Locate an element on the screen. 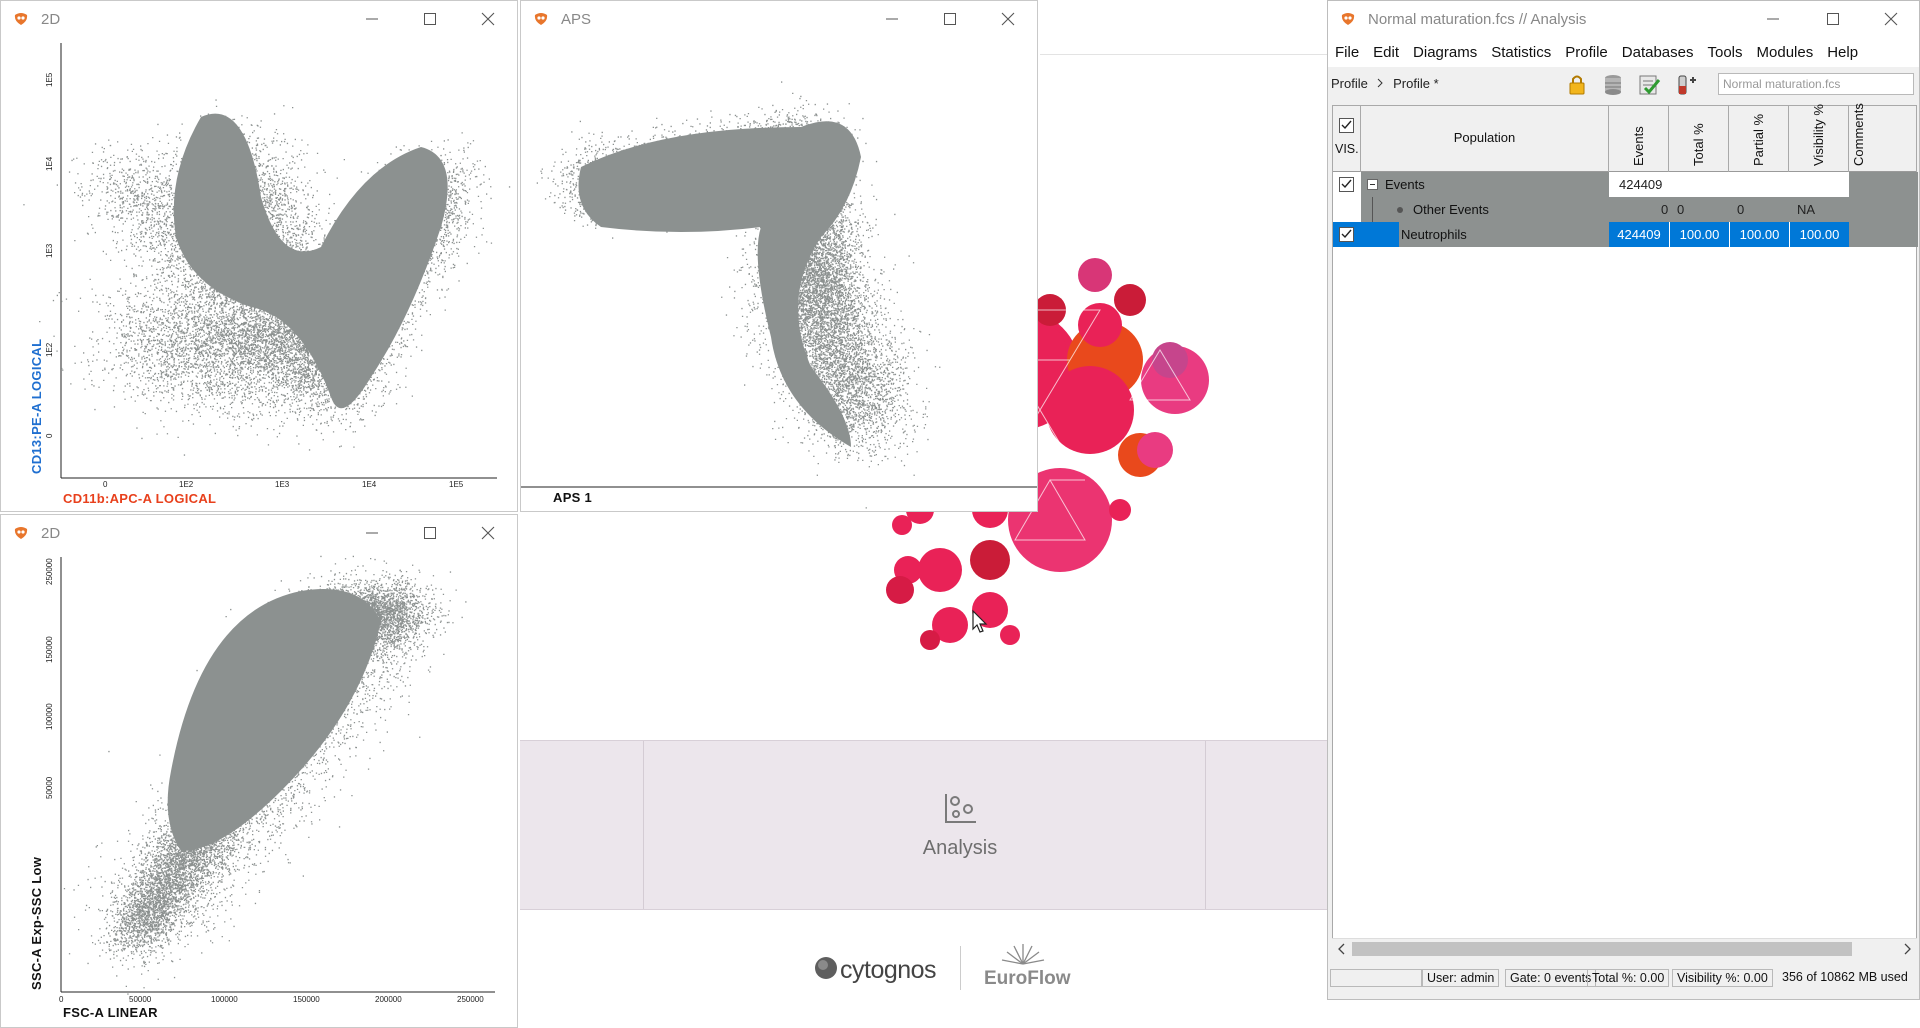 The width and height of the screenshot is (1920, 1028). window-title: 2D is located at coordinates (51, 533).